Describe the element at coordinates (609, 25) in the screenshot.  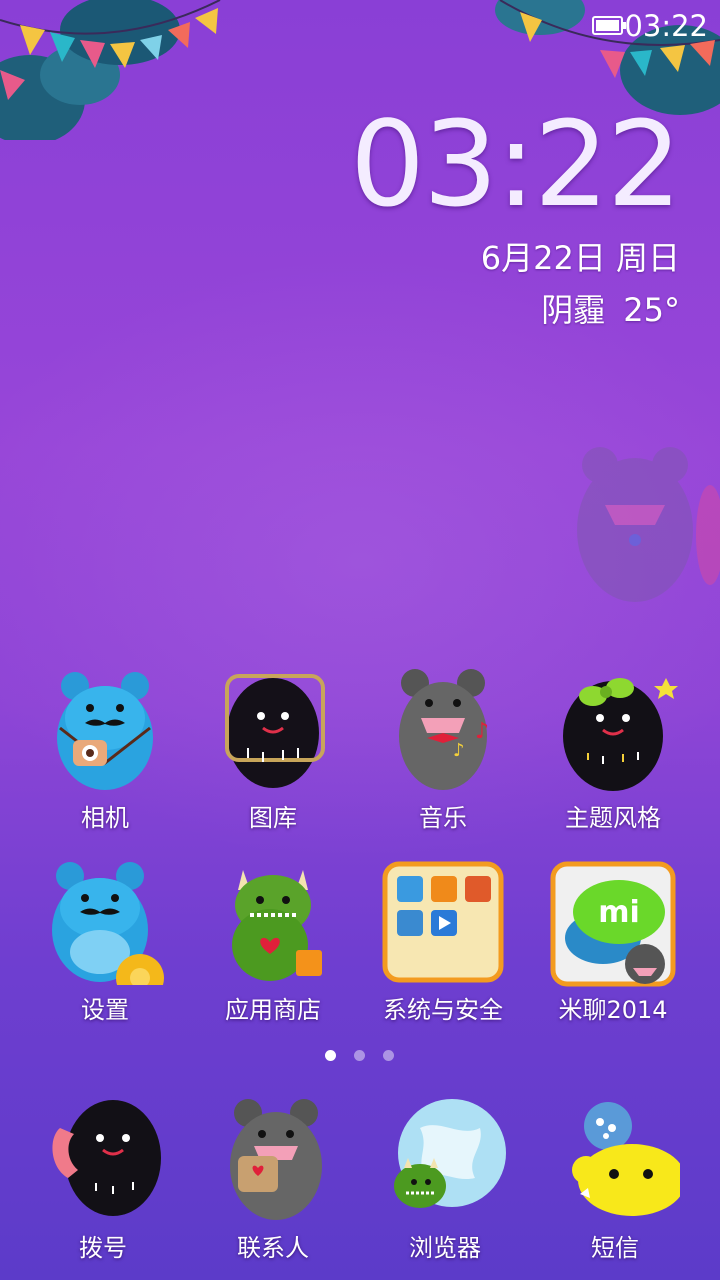
I see `battery-icon` at that location.